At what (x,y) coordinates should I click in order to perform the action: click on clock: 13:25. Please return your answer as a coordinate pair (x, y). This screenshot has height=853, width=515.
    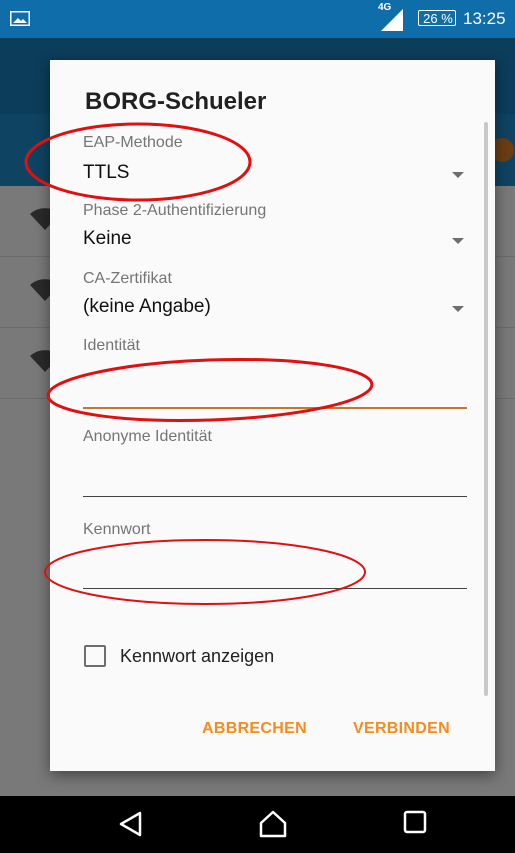
    Looking at the image, I should click on (484, 18).